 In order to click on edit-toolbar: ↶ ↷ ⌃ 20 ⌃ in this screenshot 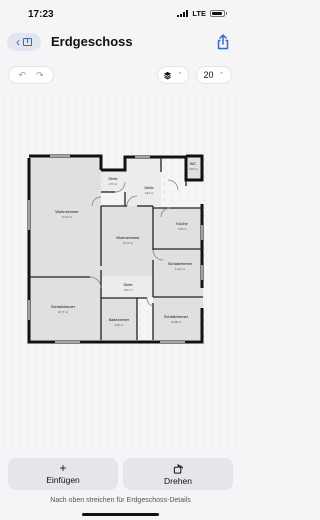, I will do `click(120, 77)`.